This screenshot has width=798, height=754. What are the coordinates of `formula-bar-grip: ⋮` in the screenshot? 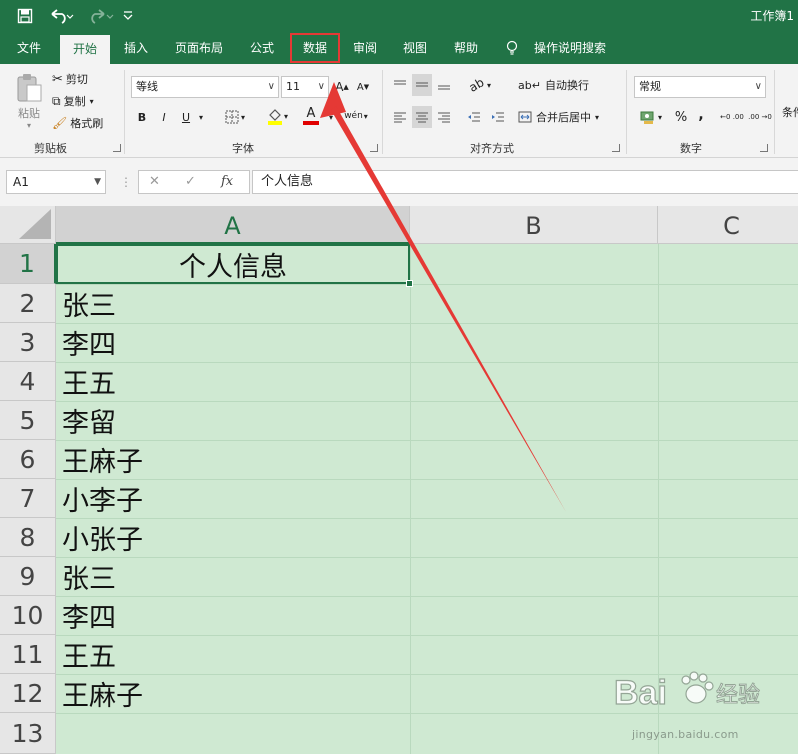 It's located at (126, 182).